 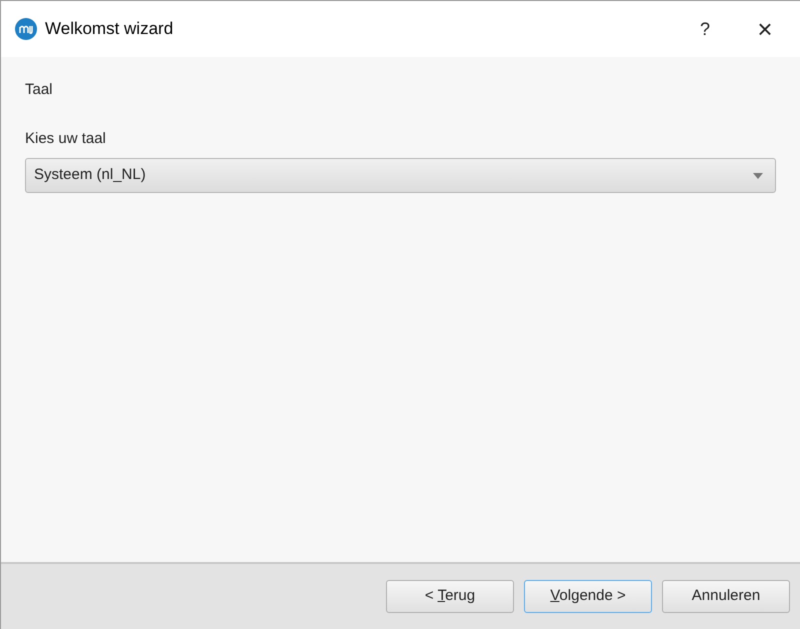 What do you see at coordinates (26, 29) in the screenshot?
I see `app-logo-icon` at bounding box center [26, 29].